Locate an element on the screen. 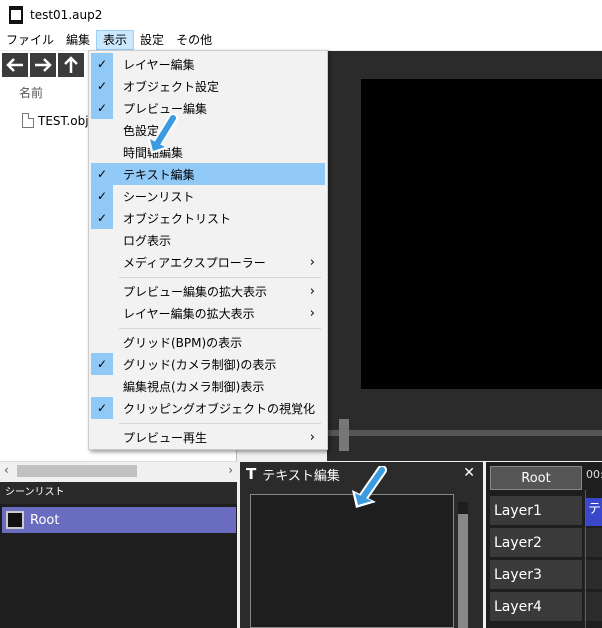  timeline-time: 00: is located at coordinates (594, 474).